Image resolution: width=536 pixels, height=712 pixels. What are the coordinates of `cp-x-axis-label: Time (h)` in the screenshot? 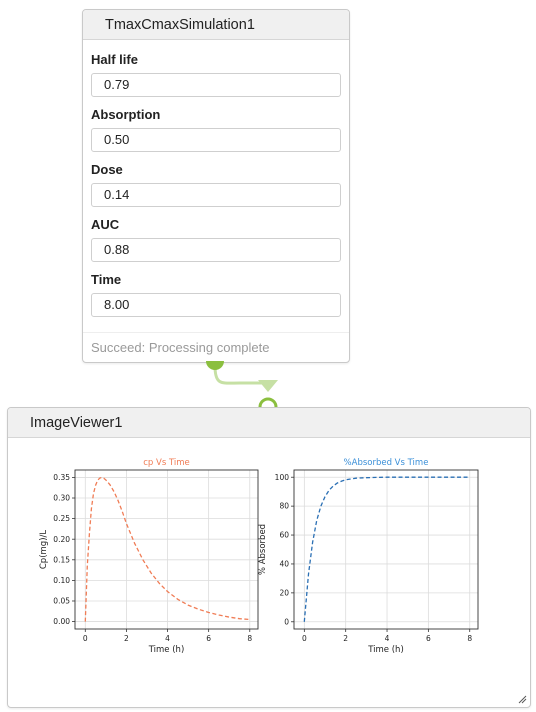 It's located at (166, 650).